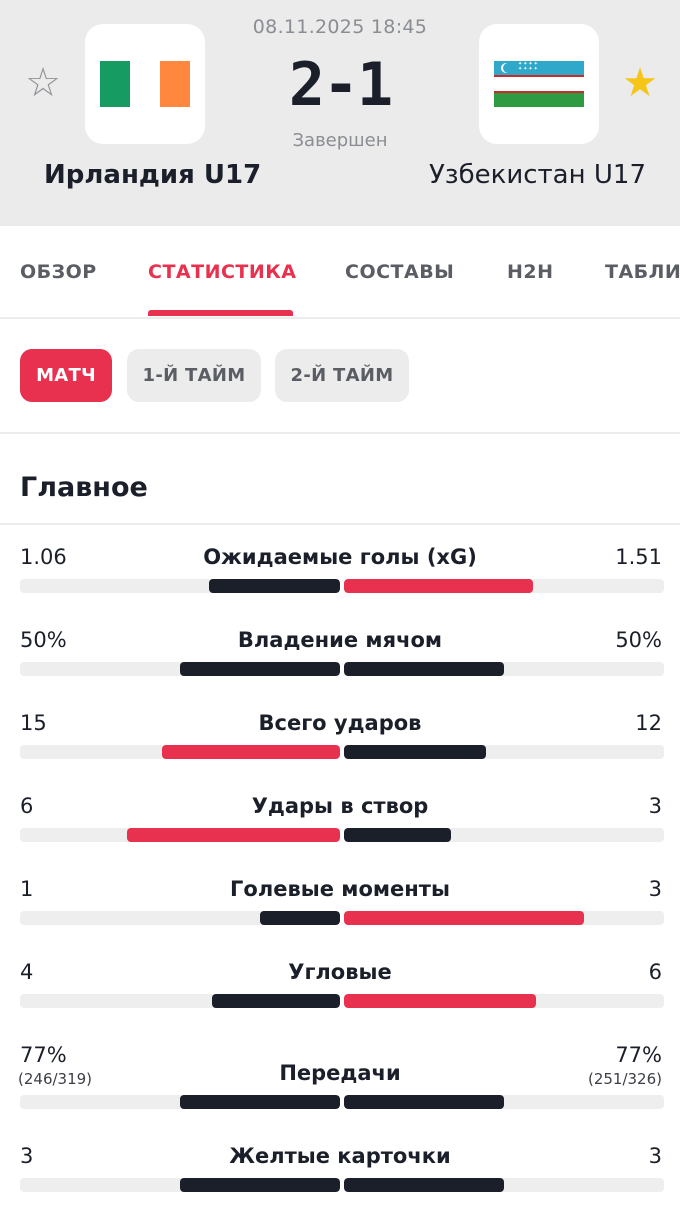  I want to click on home-team-logo, so click(145, 84).